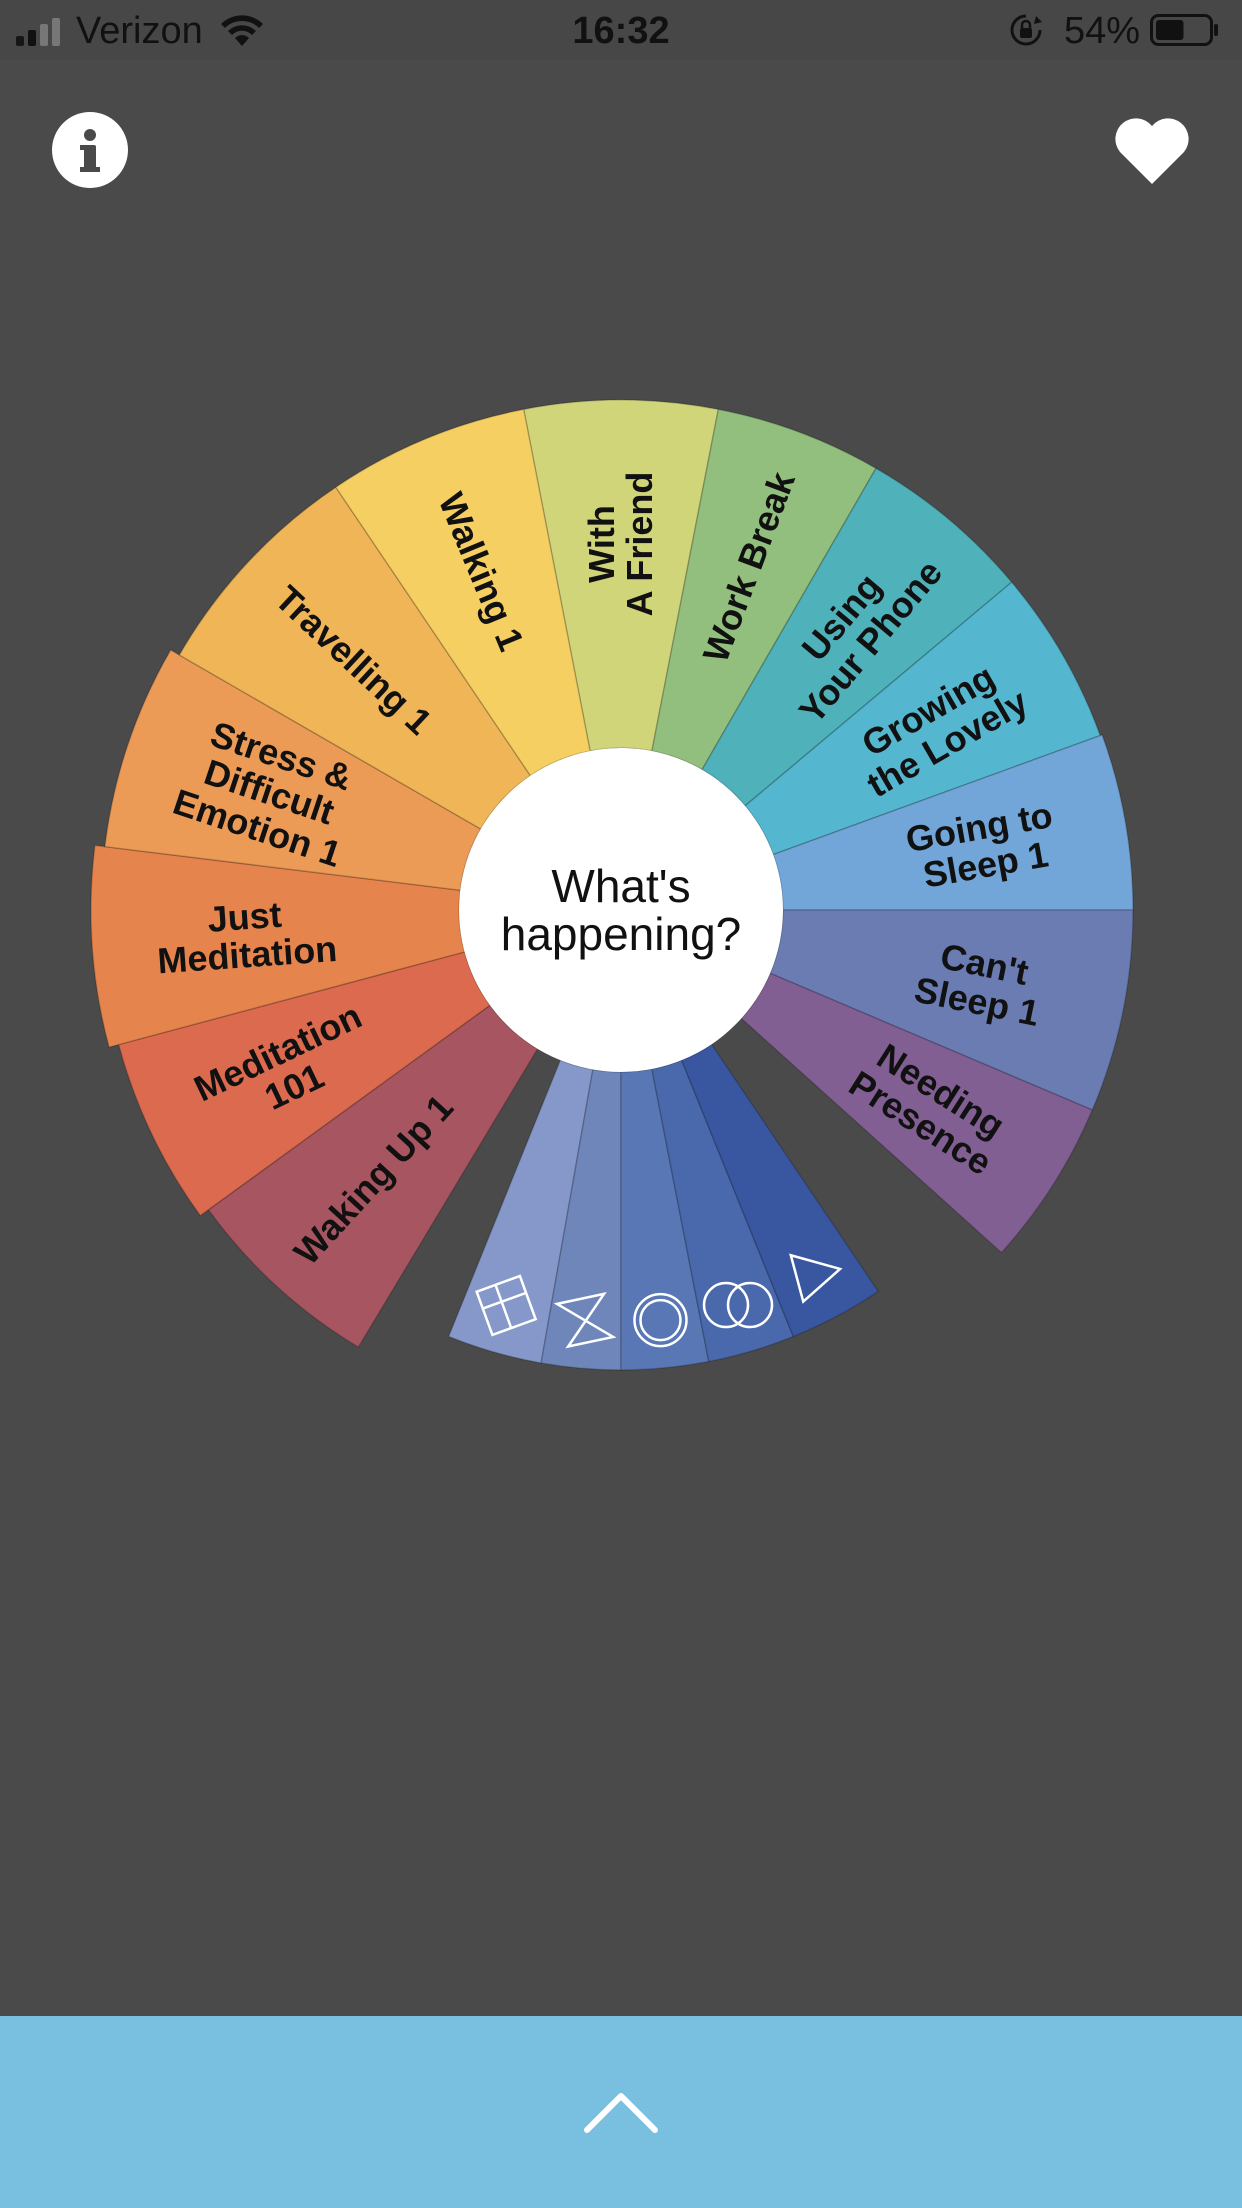  I want to click on center-circle, so click(621, 910).